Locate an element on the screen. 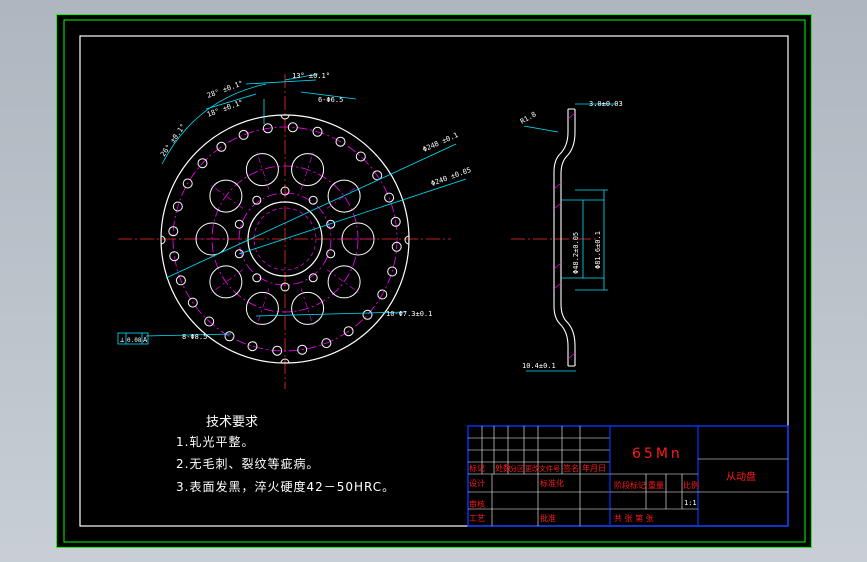  dim-angle-top: 13° ±0.1° is located at coordinates (311, 76).